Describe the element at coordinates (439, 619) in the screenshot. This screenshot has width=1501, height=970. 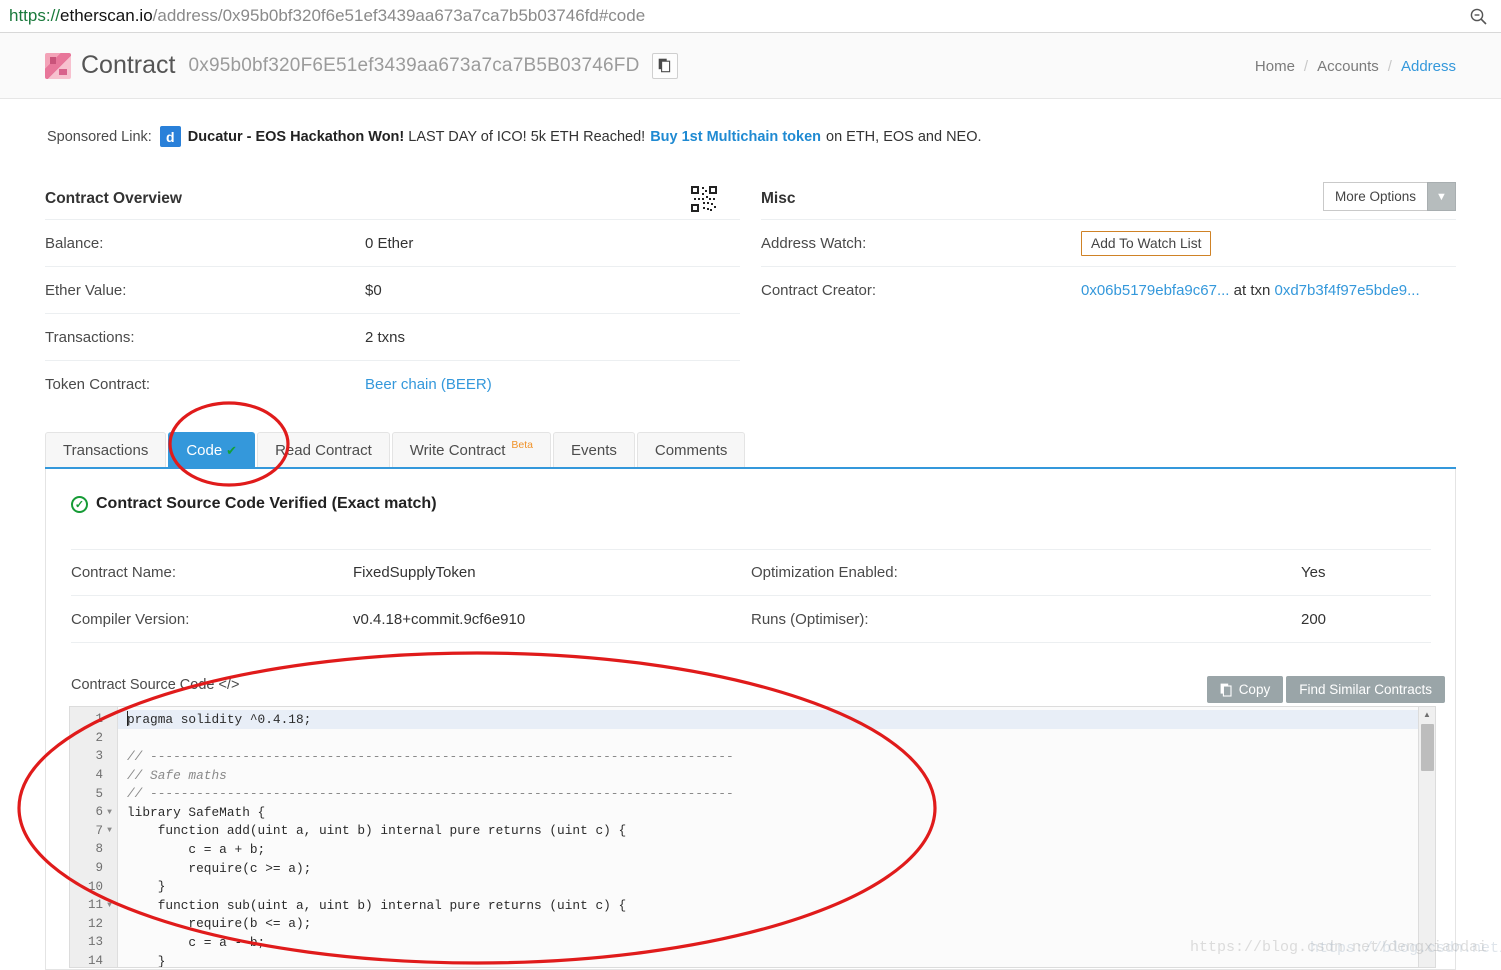
I see `compiler-version-value: v0.4.18+commit.9cf6e910` at that location.